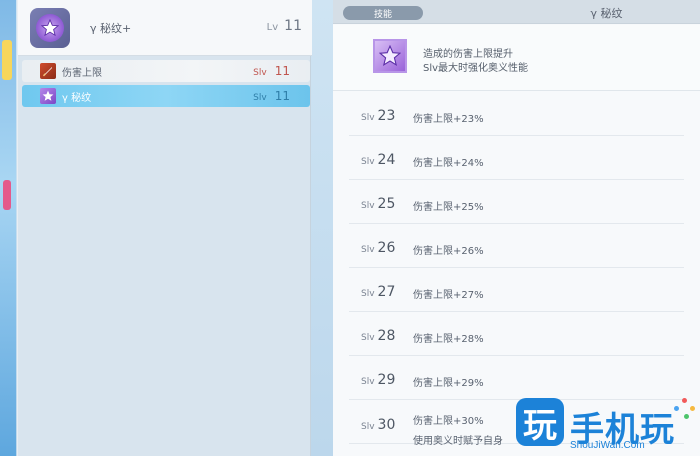 This screenshot has height=456, width=700. What do you see at coordinates (448, 207) in the screenshot?
I see `level-effect: 伤害上限+25%` at bounding box center [448, 207].